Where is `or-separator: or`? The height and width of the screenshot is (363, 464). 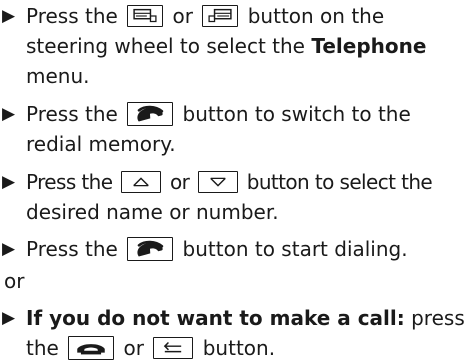
or-separator: or is located at coordinates (14, 281).